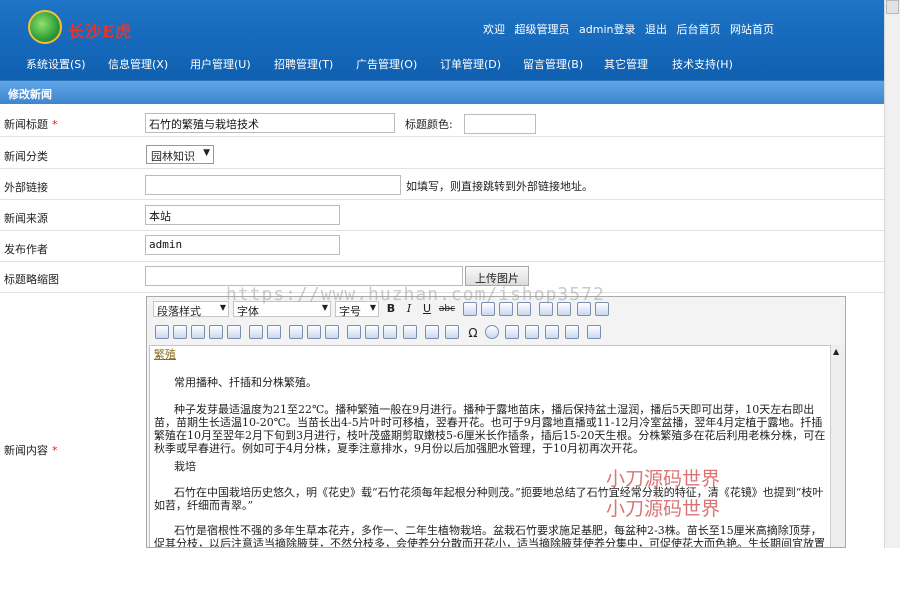 The width and height of the screenshot is (900, 589). I want to click on content-paragraph: 栽培, so click(185, 466).